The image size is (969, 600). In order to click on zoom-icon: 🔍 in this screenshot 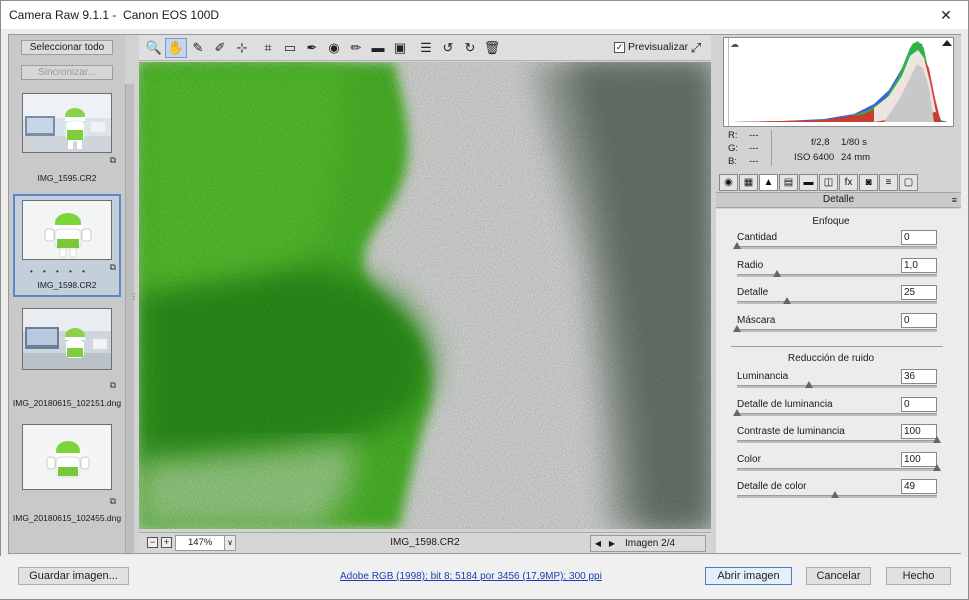, I will do `click(154, 48)`.